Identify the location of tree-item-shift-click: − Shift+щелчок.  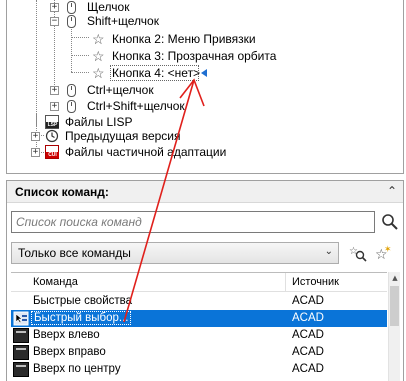
(124, 21).